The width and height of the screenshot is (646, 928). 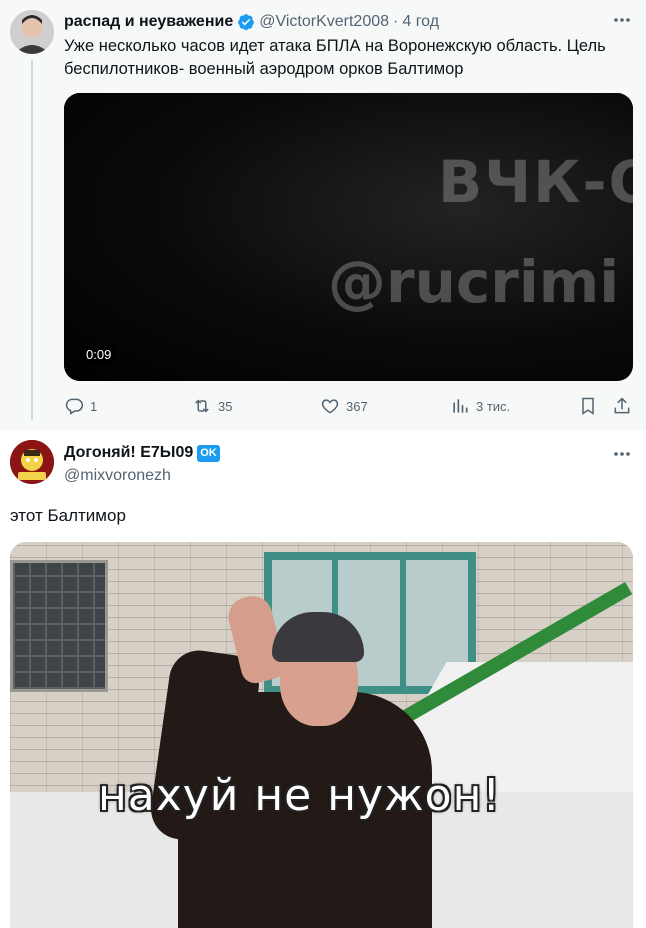 What do you see at coordinates (493, 406) in the screenshot?
I see `view-count: 3 тис.` at bounding box center [493, 406].